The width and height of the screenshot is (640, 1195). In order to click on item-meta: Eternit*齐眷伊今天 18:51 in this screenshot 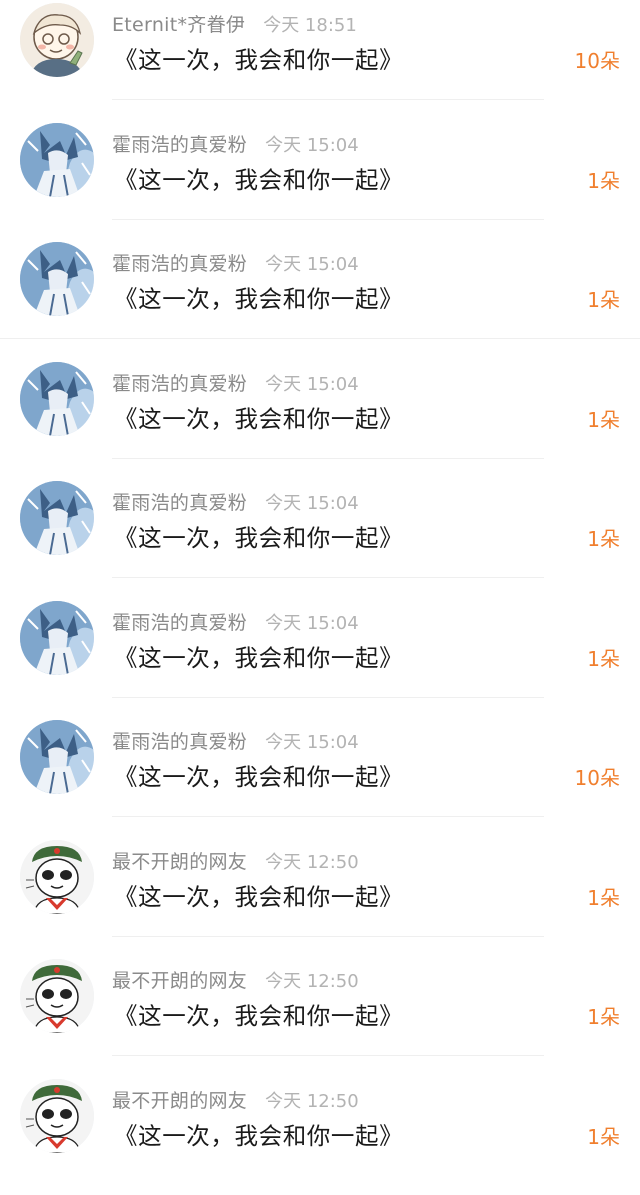, I will do `click(234, 22)`.